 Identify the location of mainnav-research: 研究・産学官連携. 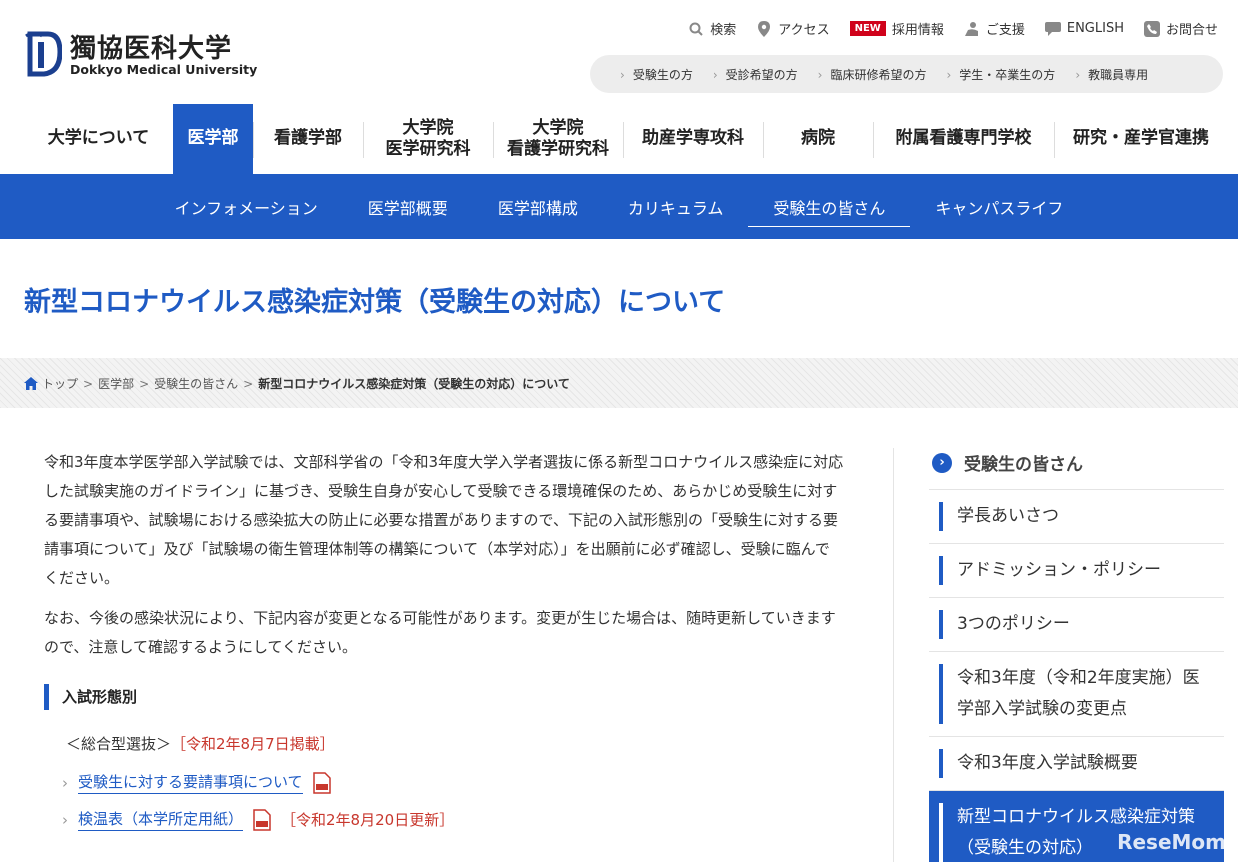
(1141, 139).